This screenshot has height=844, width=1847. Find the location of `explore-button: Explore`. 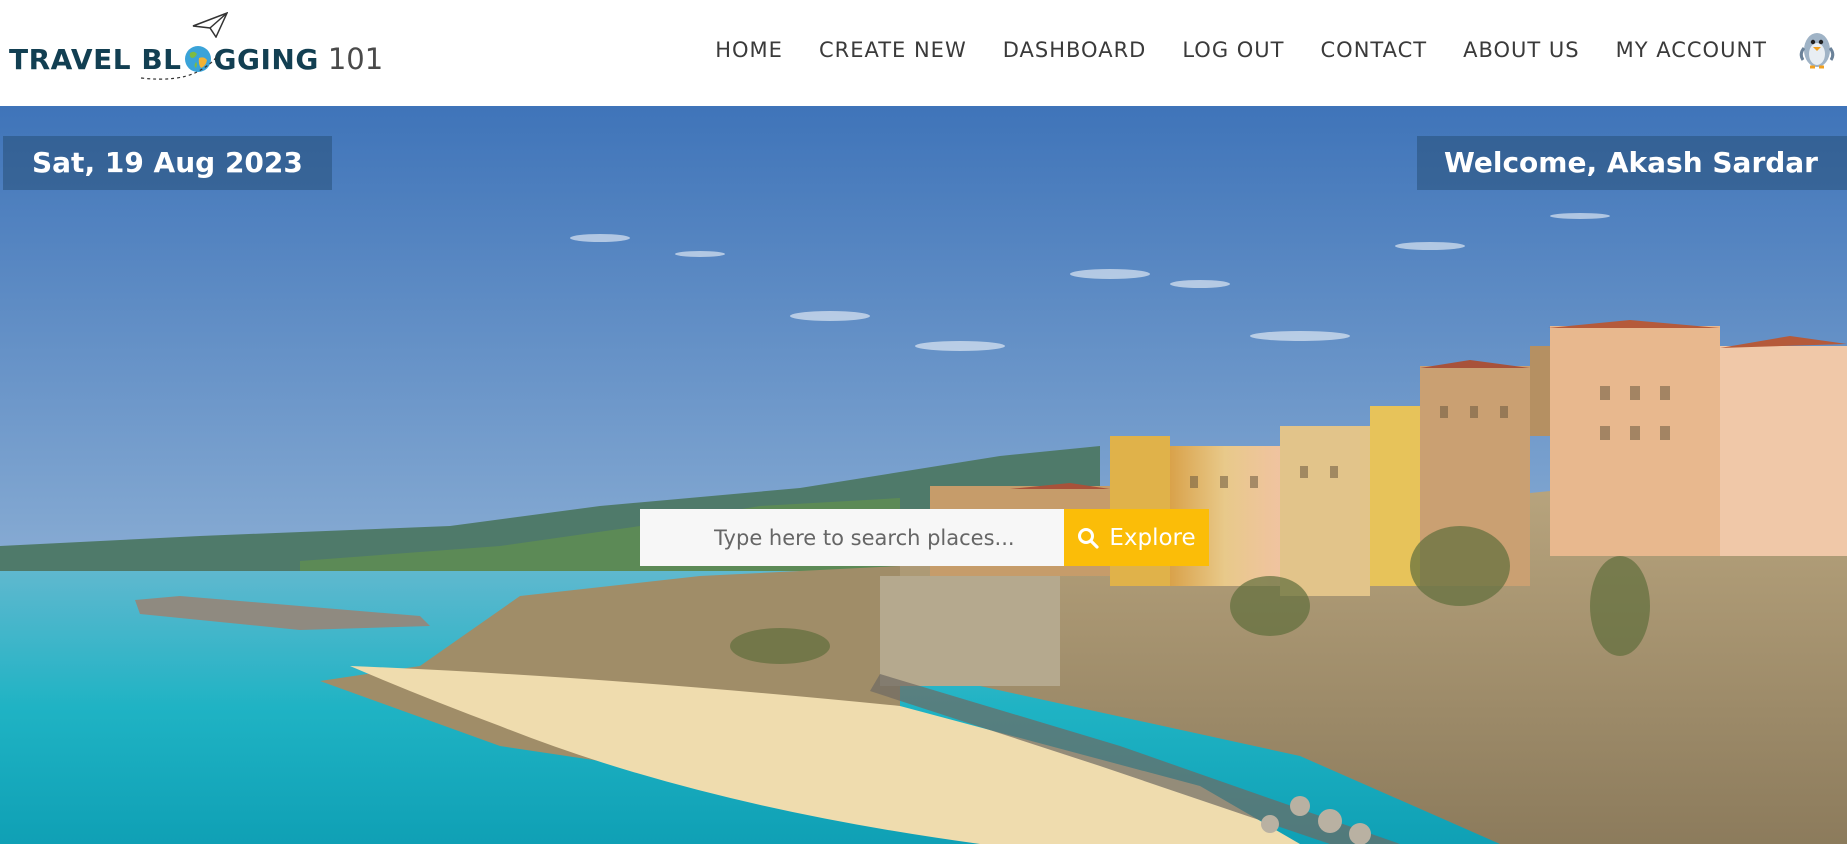

explore-button: Explore is located at coordinates (1136, 537).